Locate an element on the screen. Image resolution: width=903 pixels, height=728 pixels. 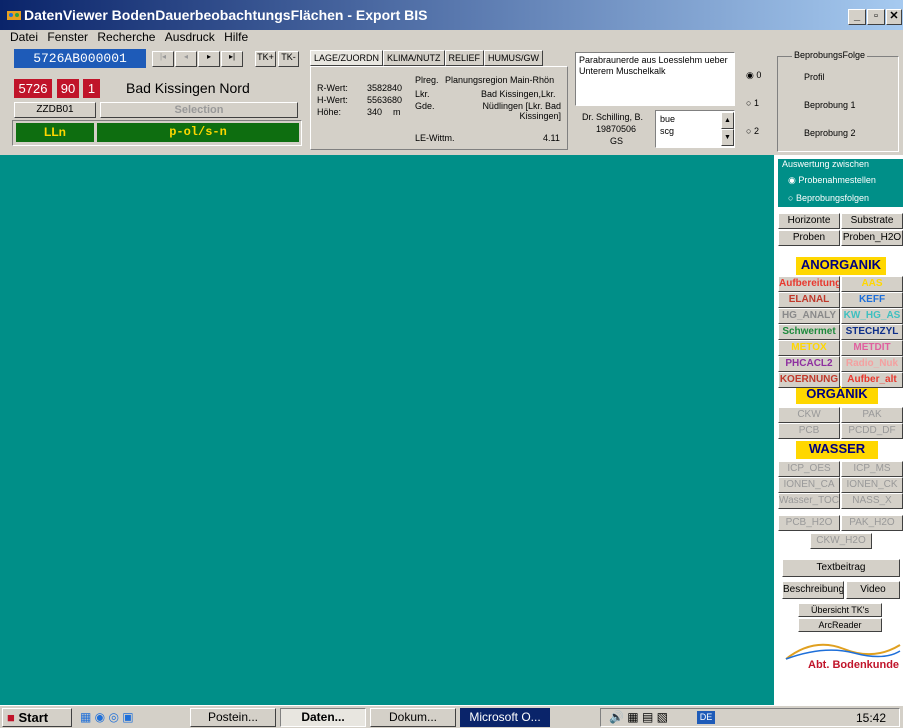
code-listbox: bue scg ▲ ▼ is located at coordinates (695, 129).